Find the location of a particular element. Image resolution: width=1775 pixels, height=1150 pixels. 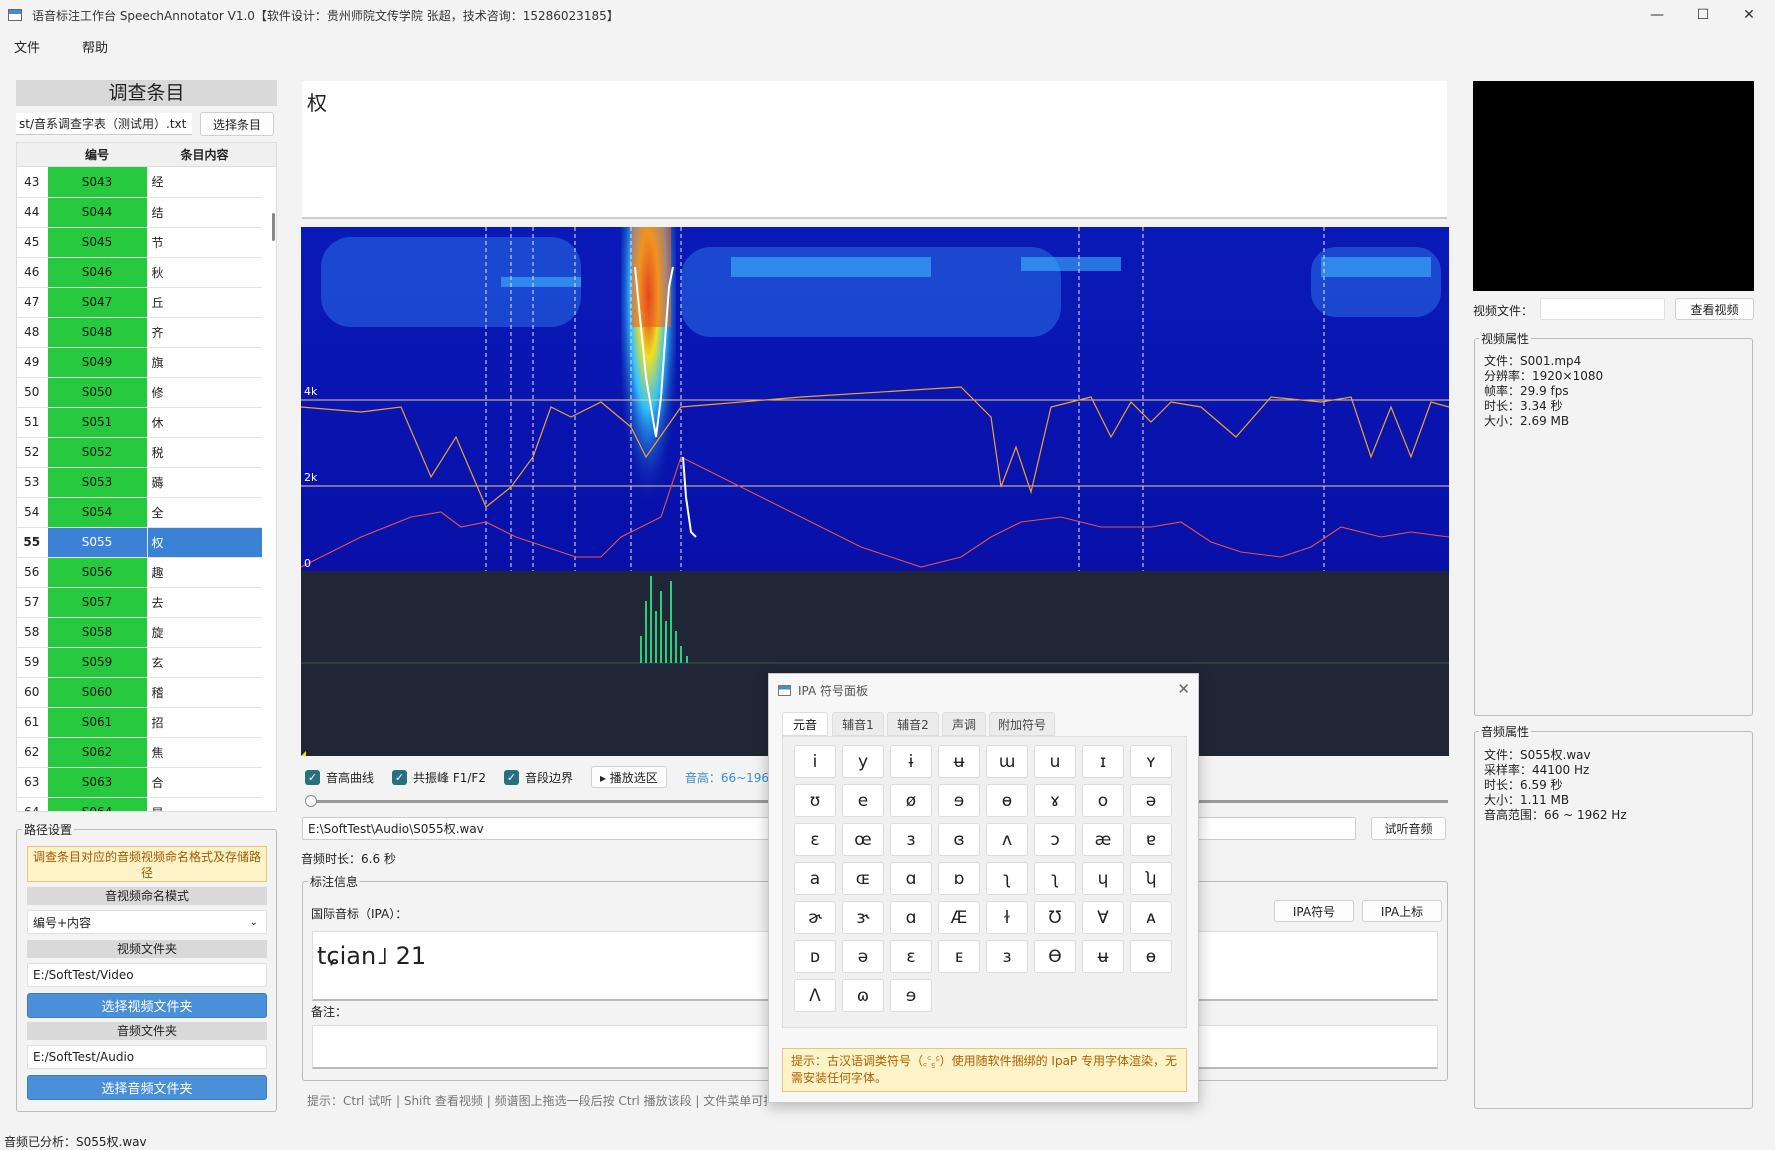

row-code: S052 is located at coordinates (96, 452).